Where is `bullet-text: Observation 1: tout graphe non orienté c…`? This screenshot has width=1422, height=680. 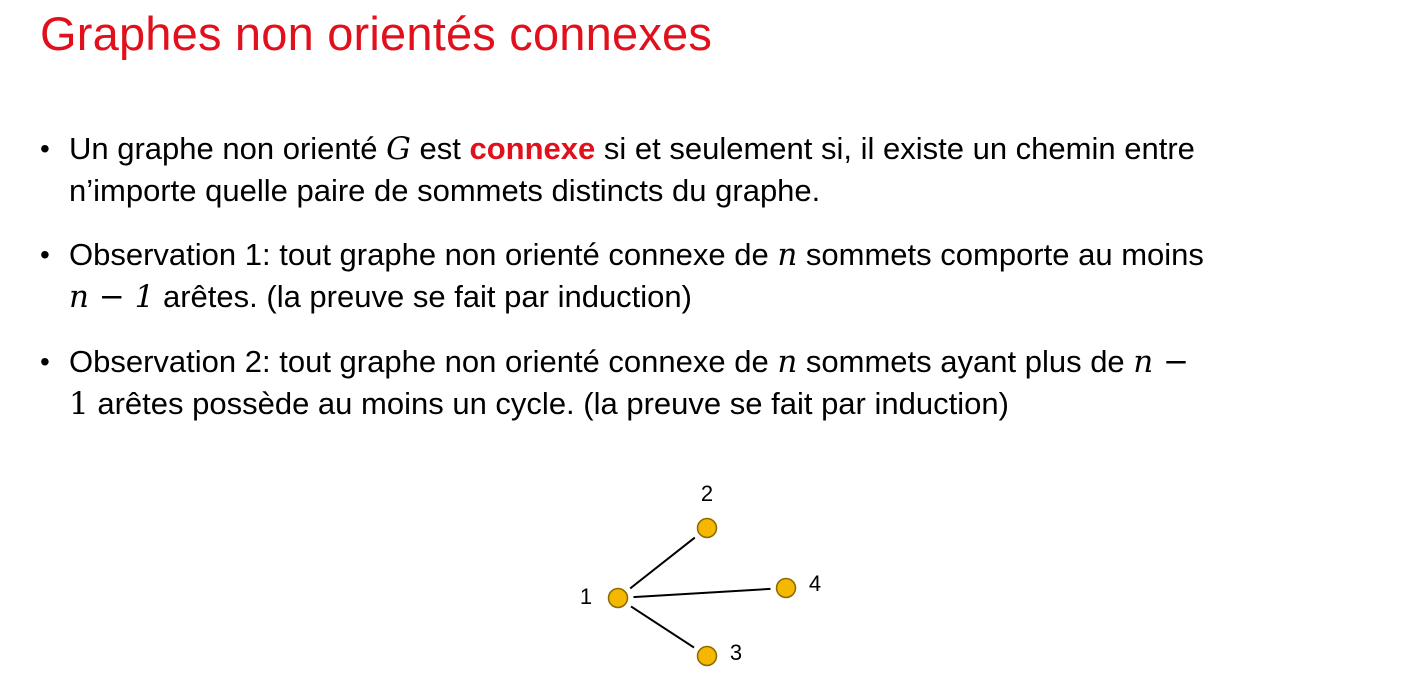
bullet-text: Observation 1: tout graphe non orienté c… is located at coordinates (423, 254).